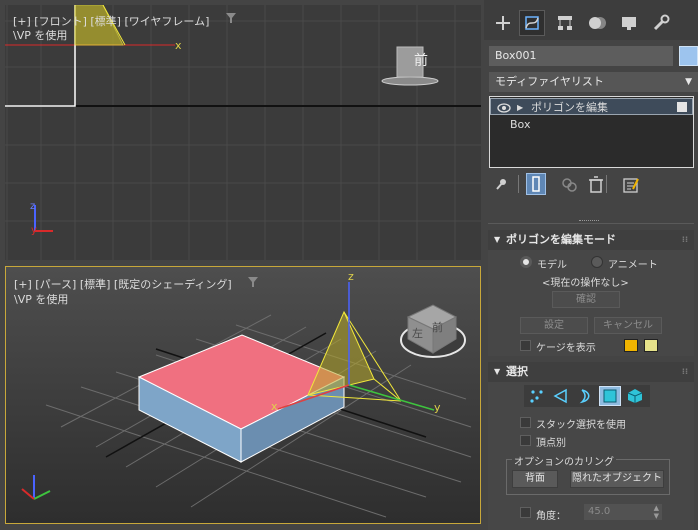 This screenshot has height=530, width=698. What do you see at coordinates (437, 407) in the screenshot?
I see `persp-gizmo-y-label: y` at bounding box center [437, 407].